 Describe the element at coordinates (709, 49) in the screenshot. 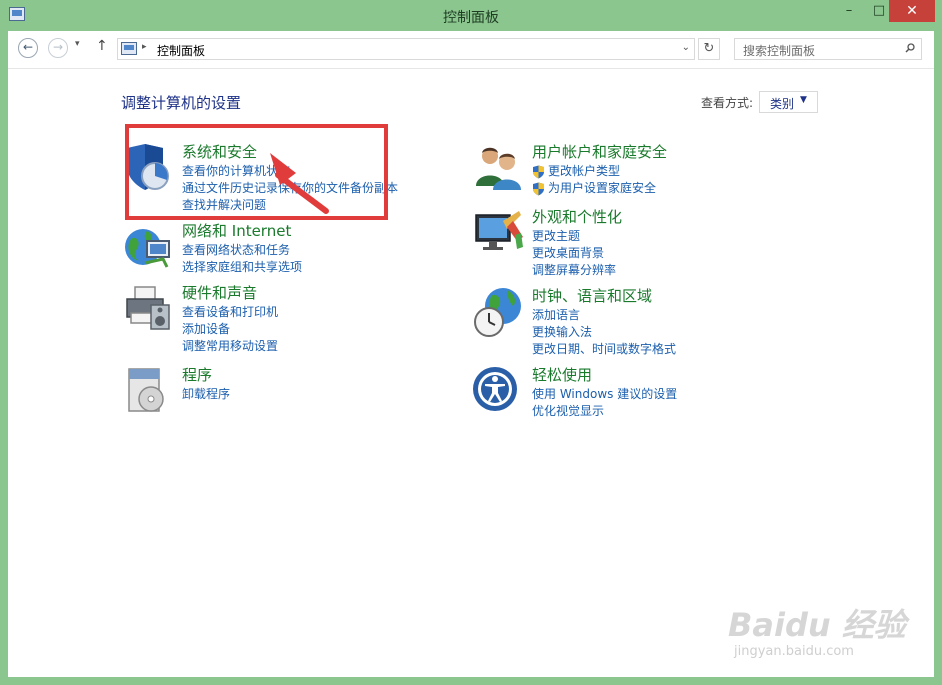

I see `refresh-button: ↻` at that location.